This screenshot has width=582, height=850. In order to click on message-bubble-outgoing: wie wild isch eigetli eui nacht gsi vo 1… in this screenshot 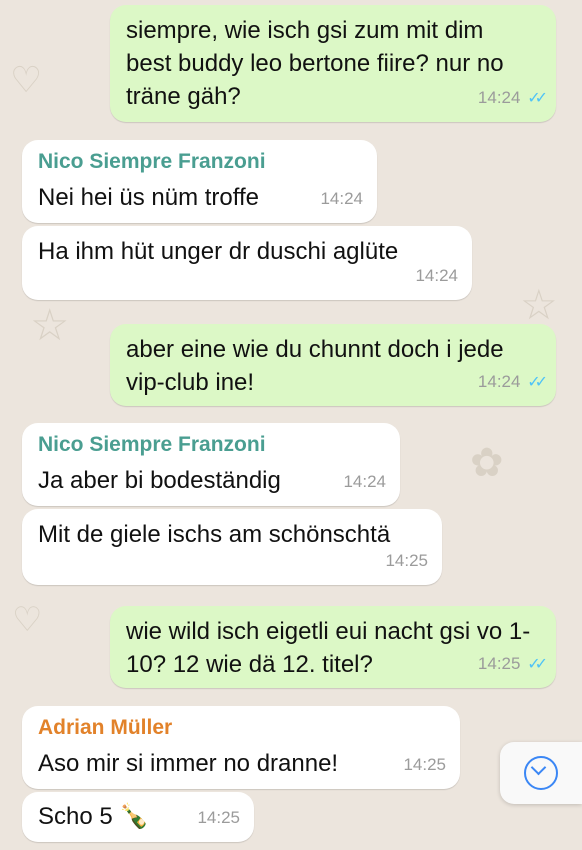, I will do `click(333, 647)`.